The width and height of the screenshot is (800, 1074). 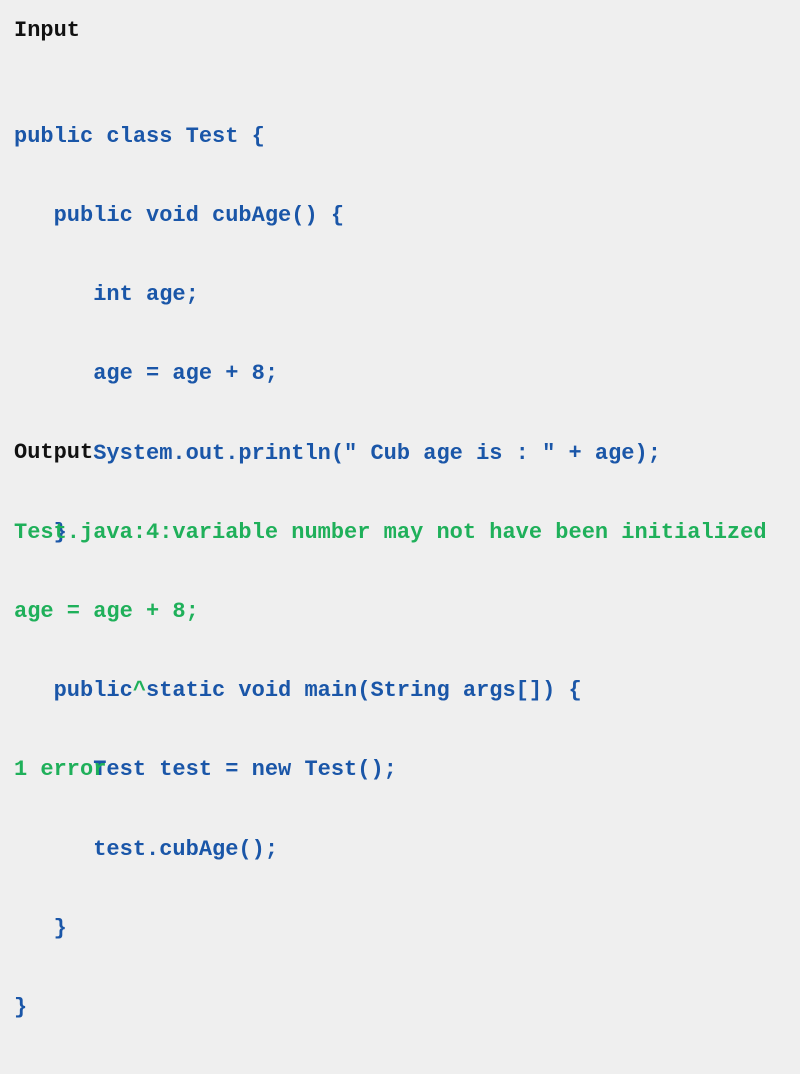 What do you see at coordinates (47, 30) in the screenshot?
I see `input-heading: Input` at bounding box center [47, 30].